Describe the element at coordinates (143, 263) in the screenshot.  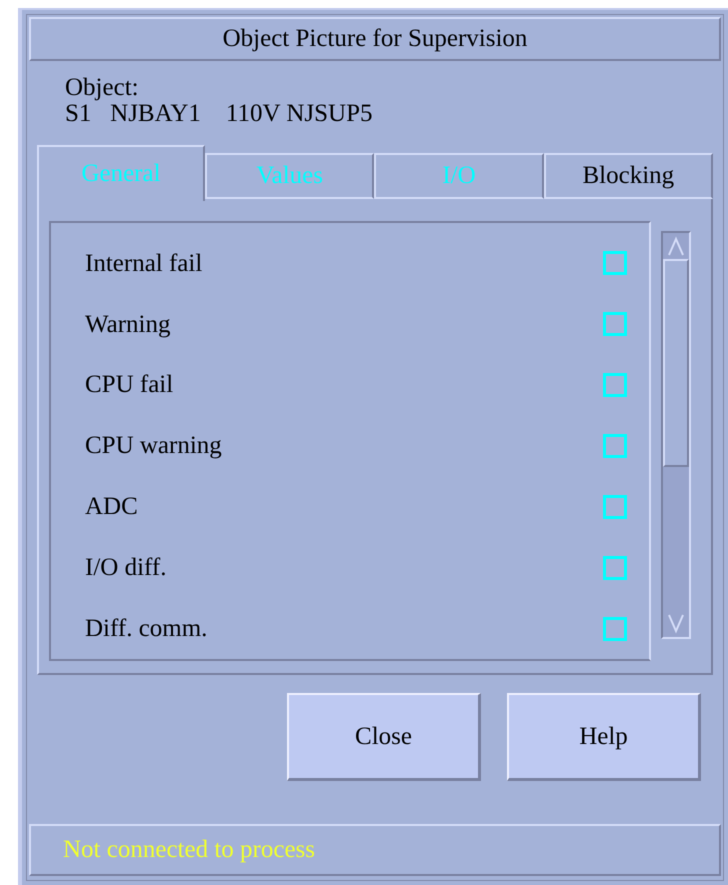
I see `signal-label: Internal fail` at that location.